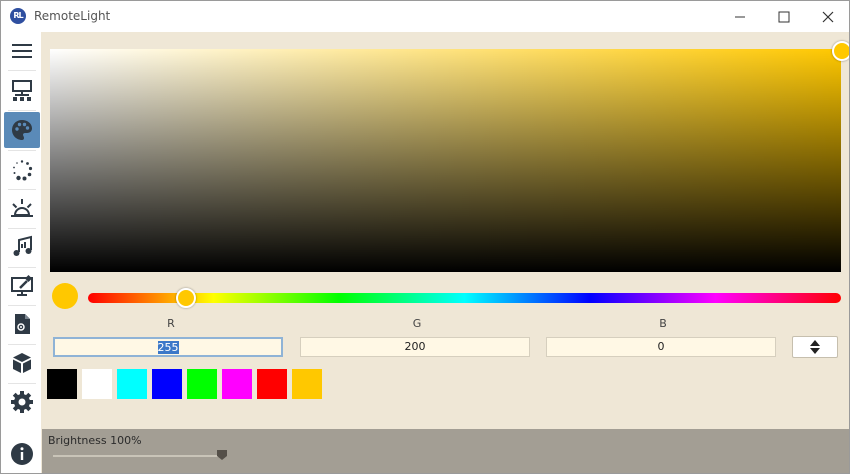  I want to click on palette-icon, so click(22, 130).